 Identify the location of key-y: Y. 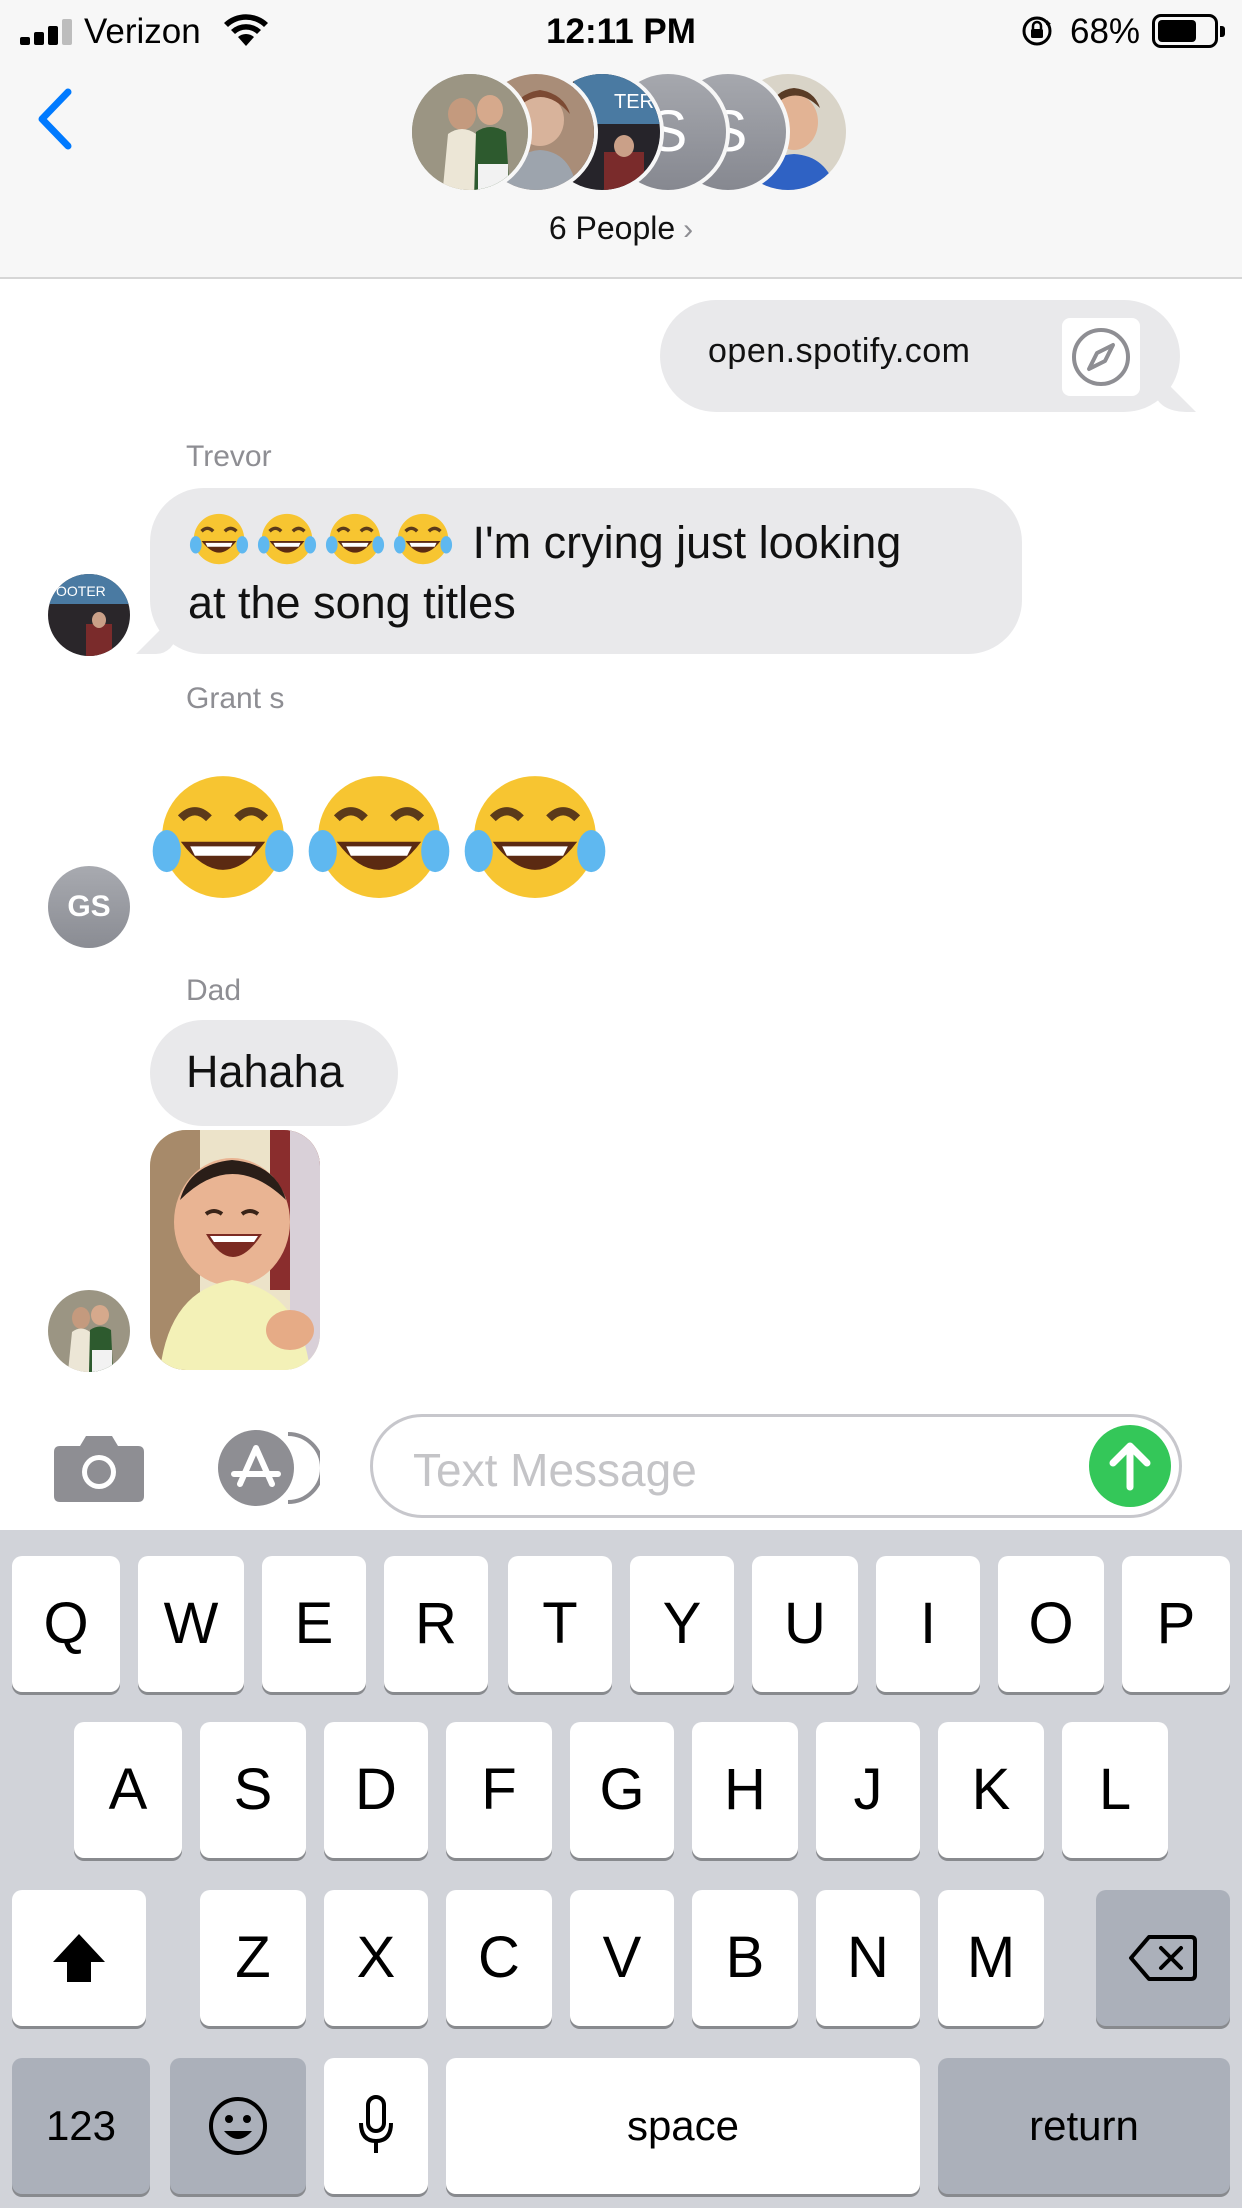
(682, 1624).